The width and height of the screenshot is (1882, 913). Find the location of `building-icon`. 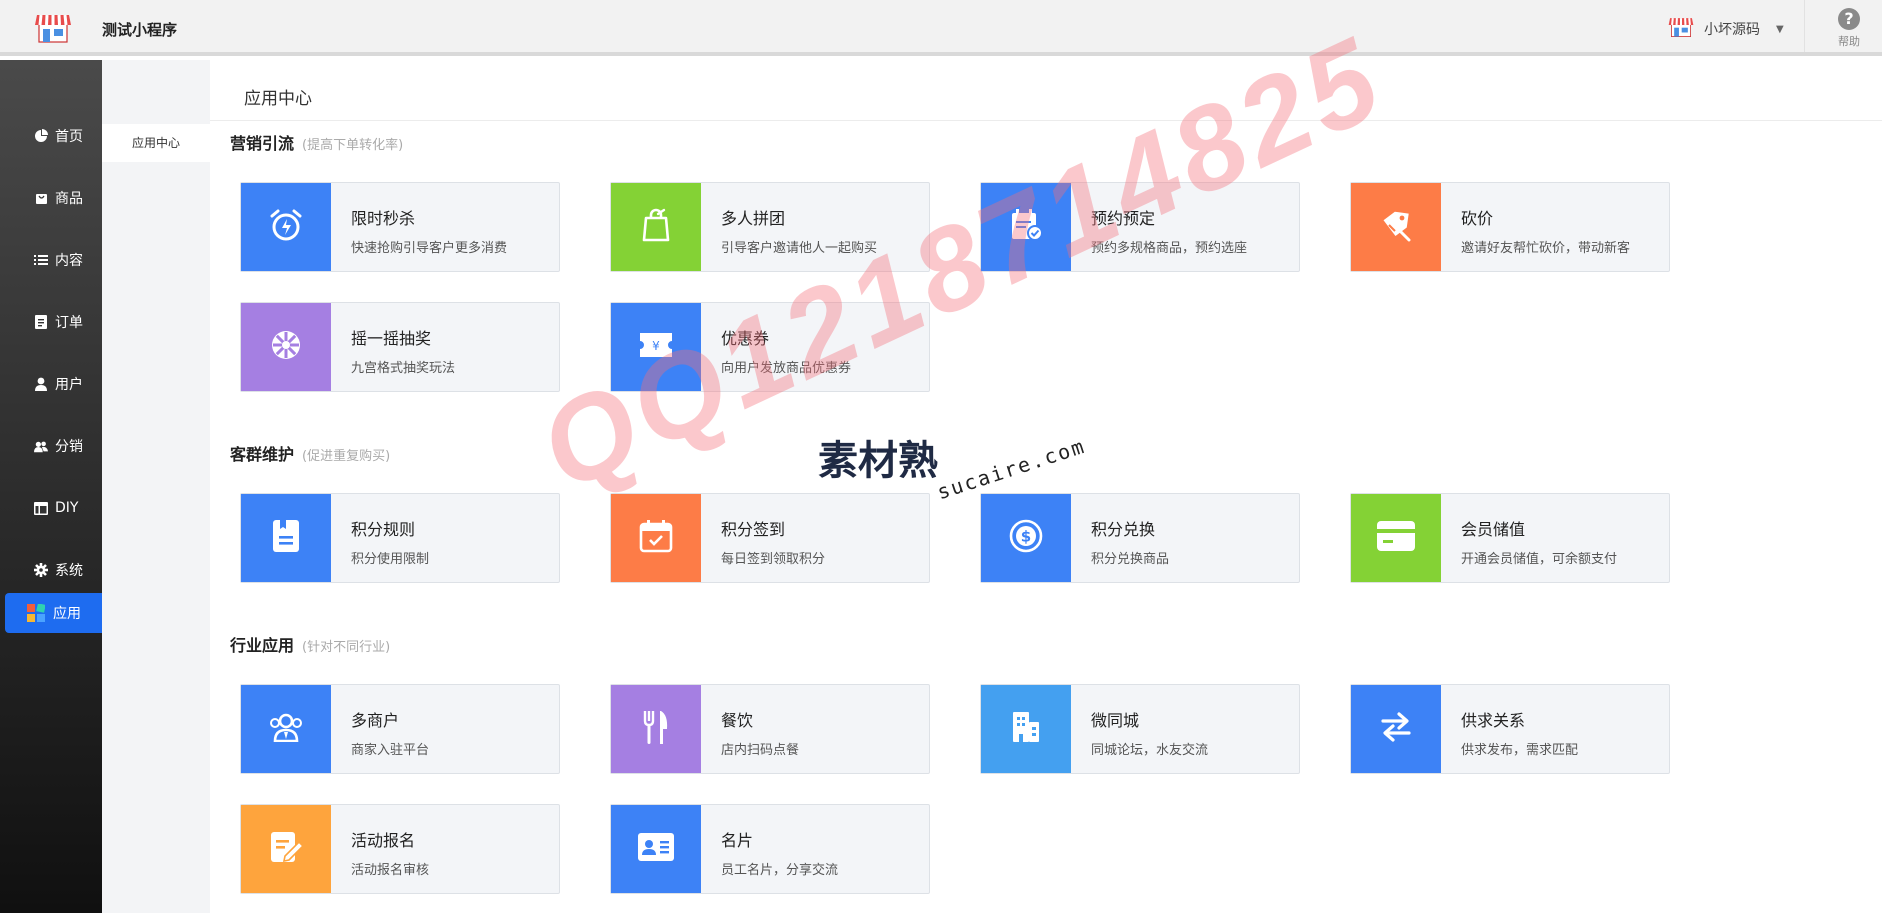

building-icon is located at coordinates (1026, 729).